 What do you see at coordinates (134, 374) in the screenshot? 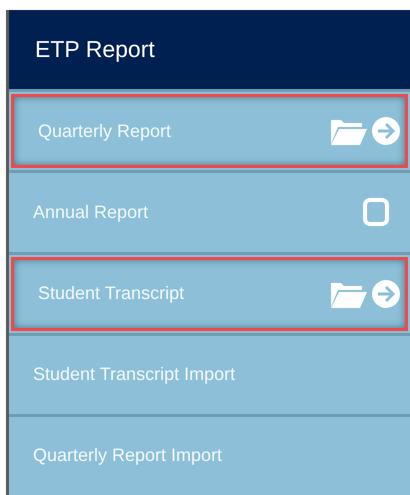
I see `menu-item-label: Student Transcript Import` at bounding box center [134, 374].